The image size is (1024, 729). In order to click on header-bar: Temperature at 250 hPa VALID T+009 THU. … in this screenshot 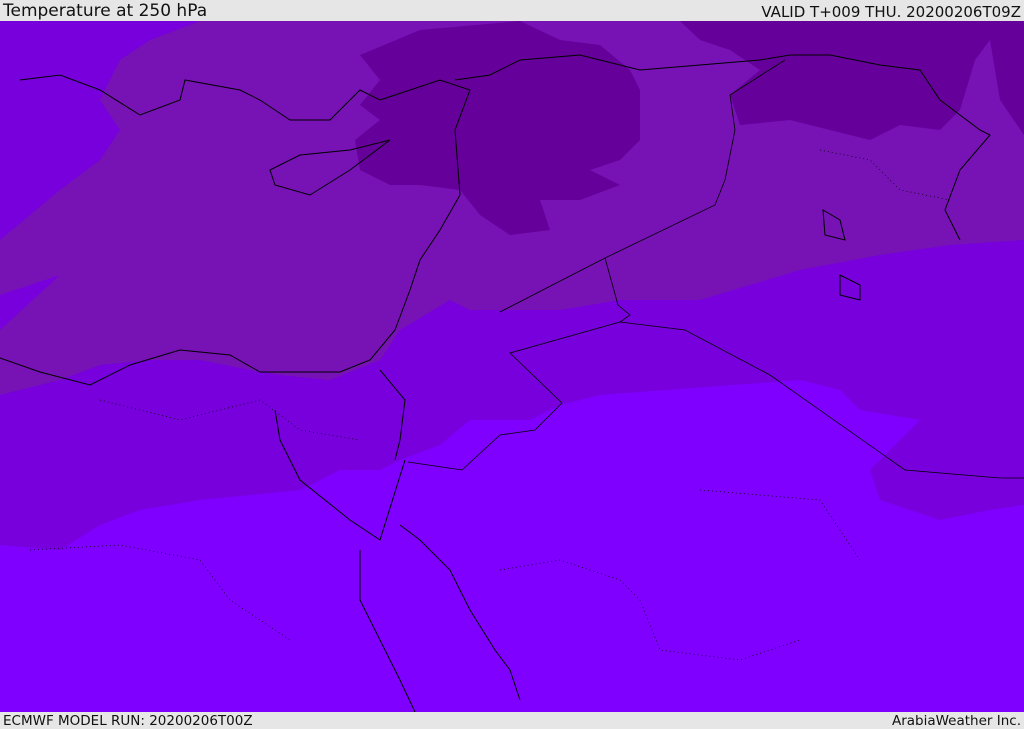, I will do `click(512, 10)`.